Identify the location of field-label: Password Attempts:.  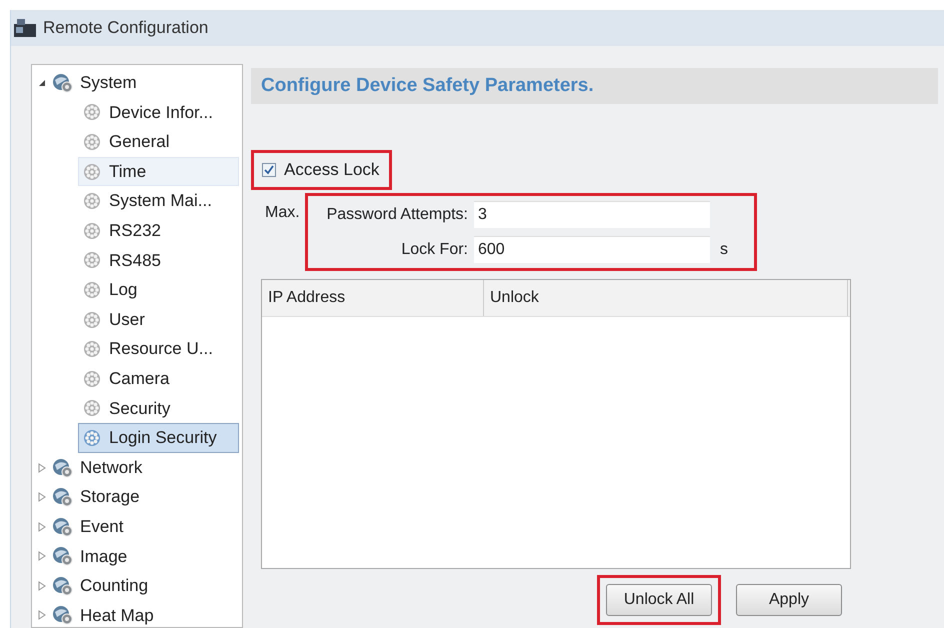
(397, 214).